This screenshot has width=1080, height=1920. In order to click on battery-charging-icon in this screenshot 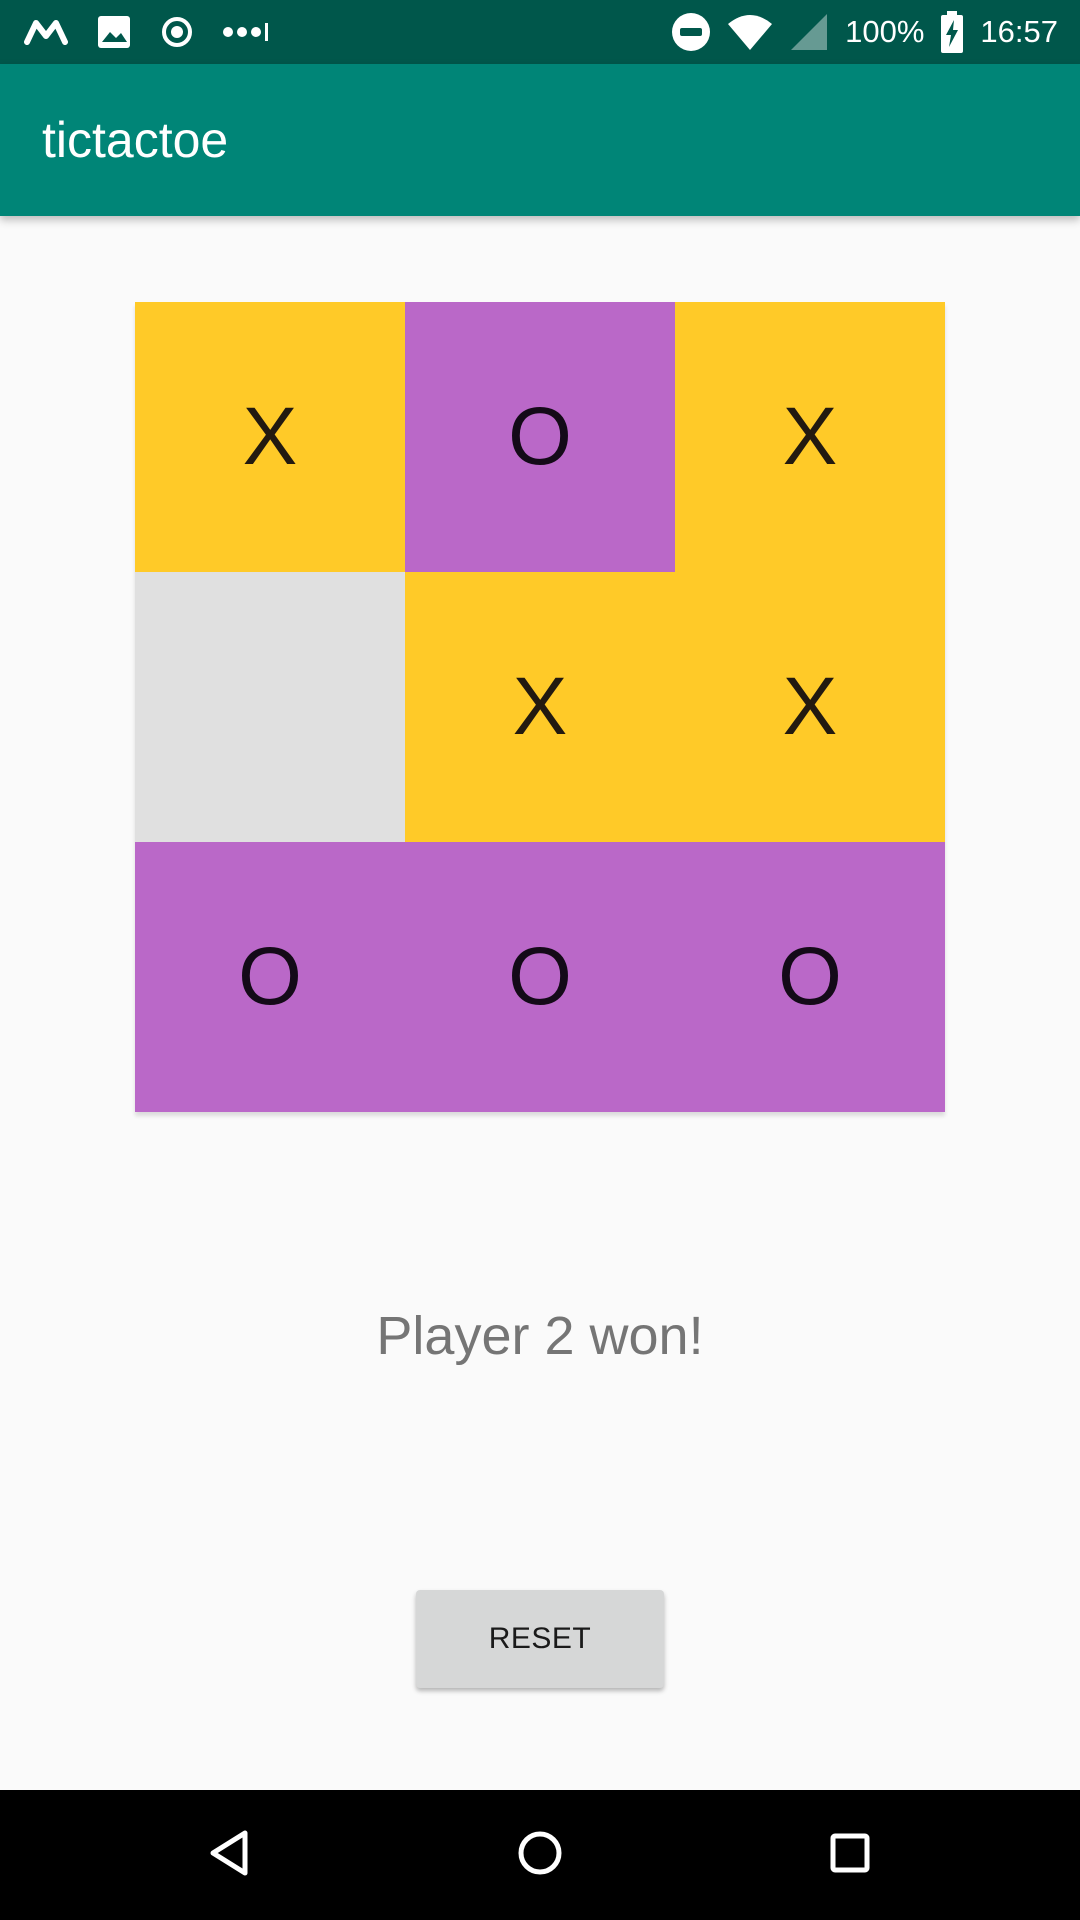, I will do `click(952, 32)`.